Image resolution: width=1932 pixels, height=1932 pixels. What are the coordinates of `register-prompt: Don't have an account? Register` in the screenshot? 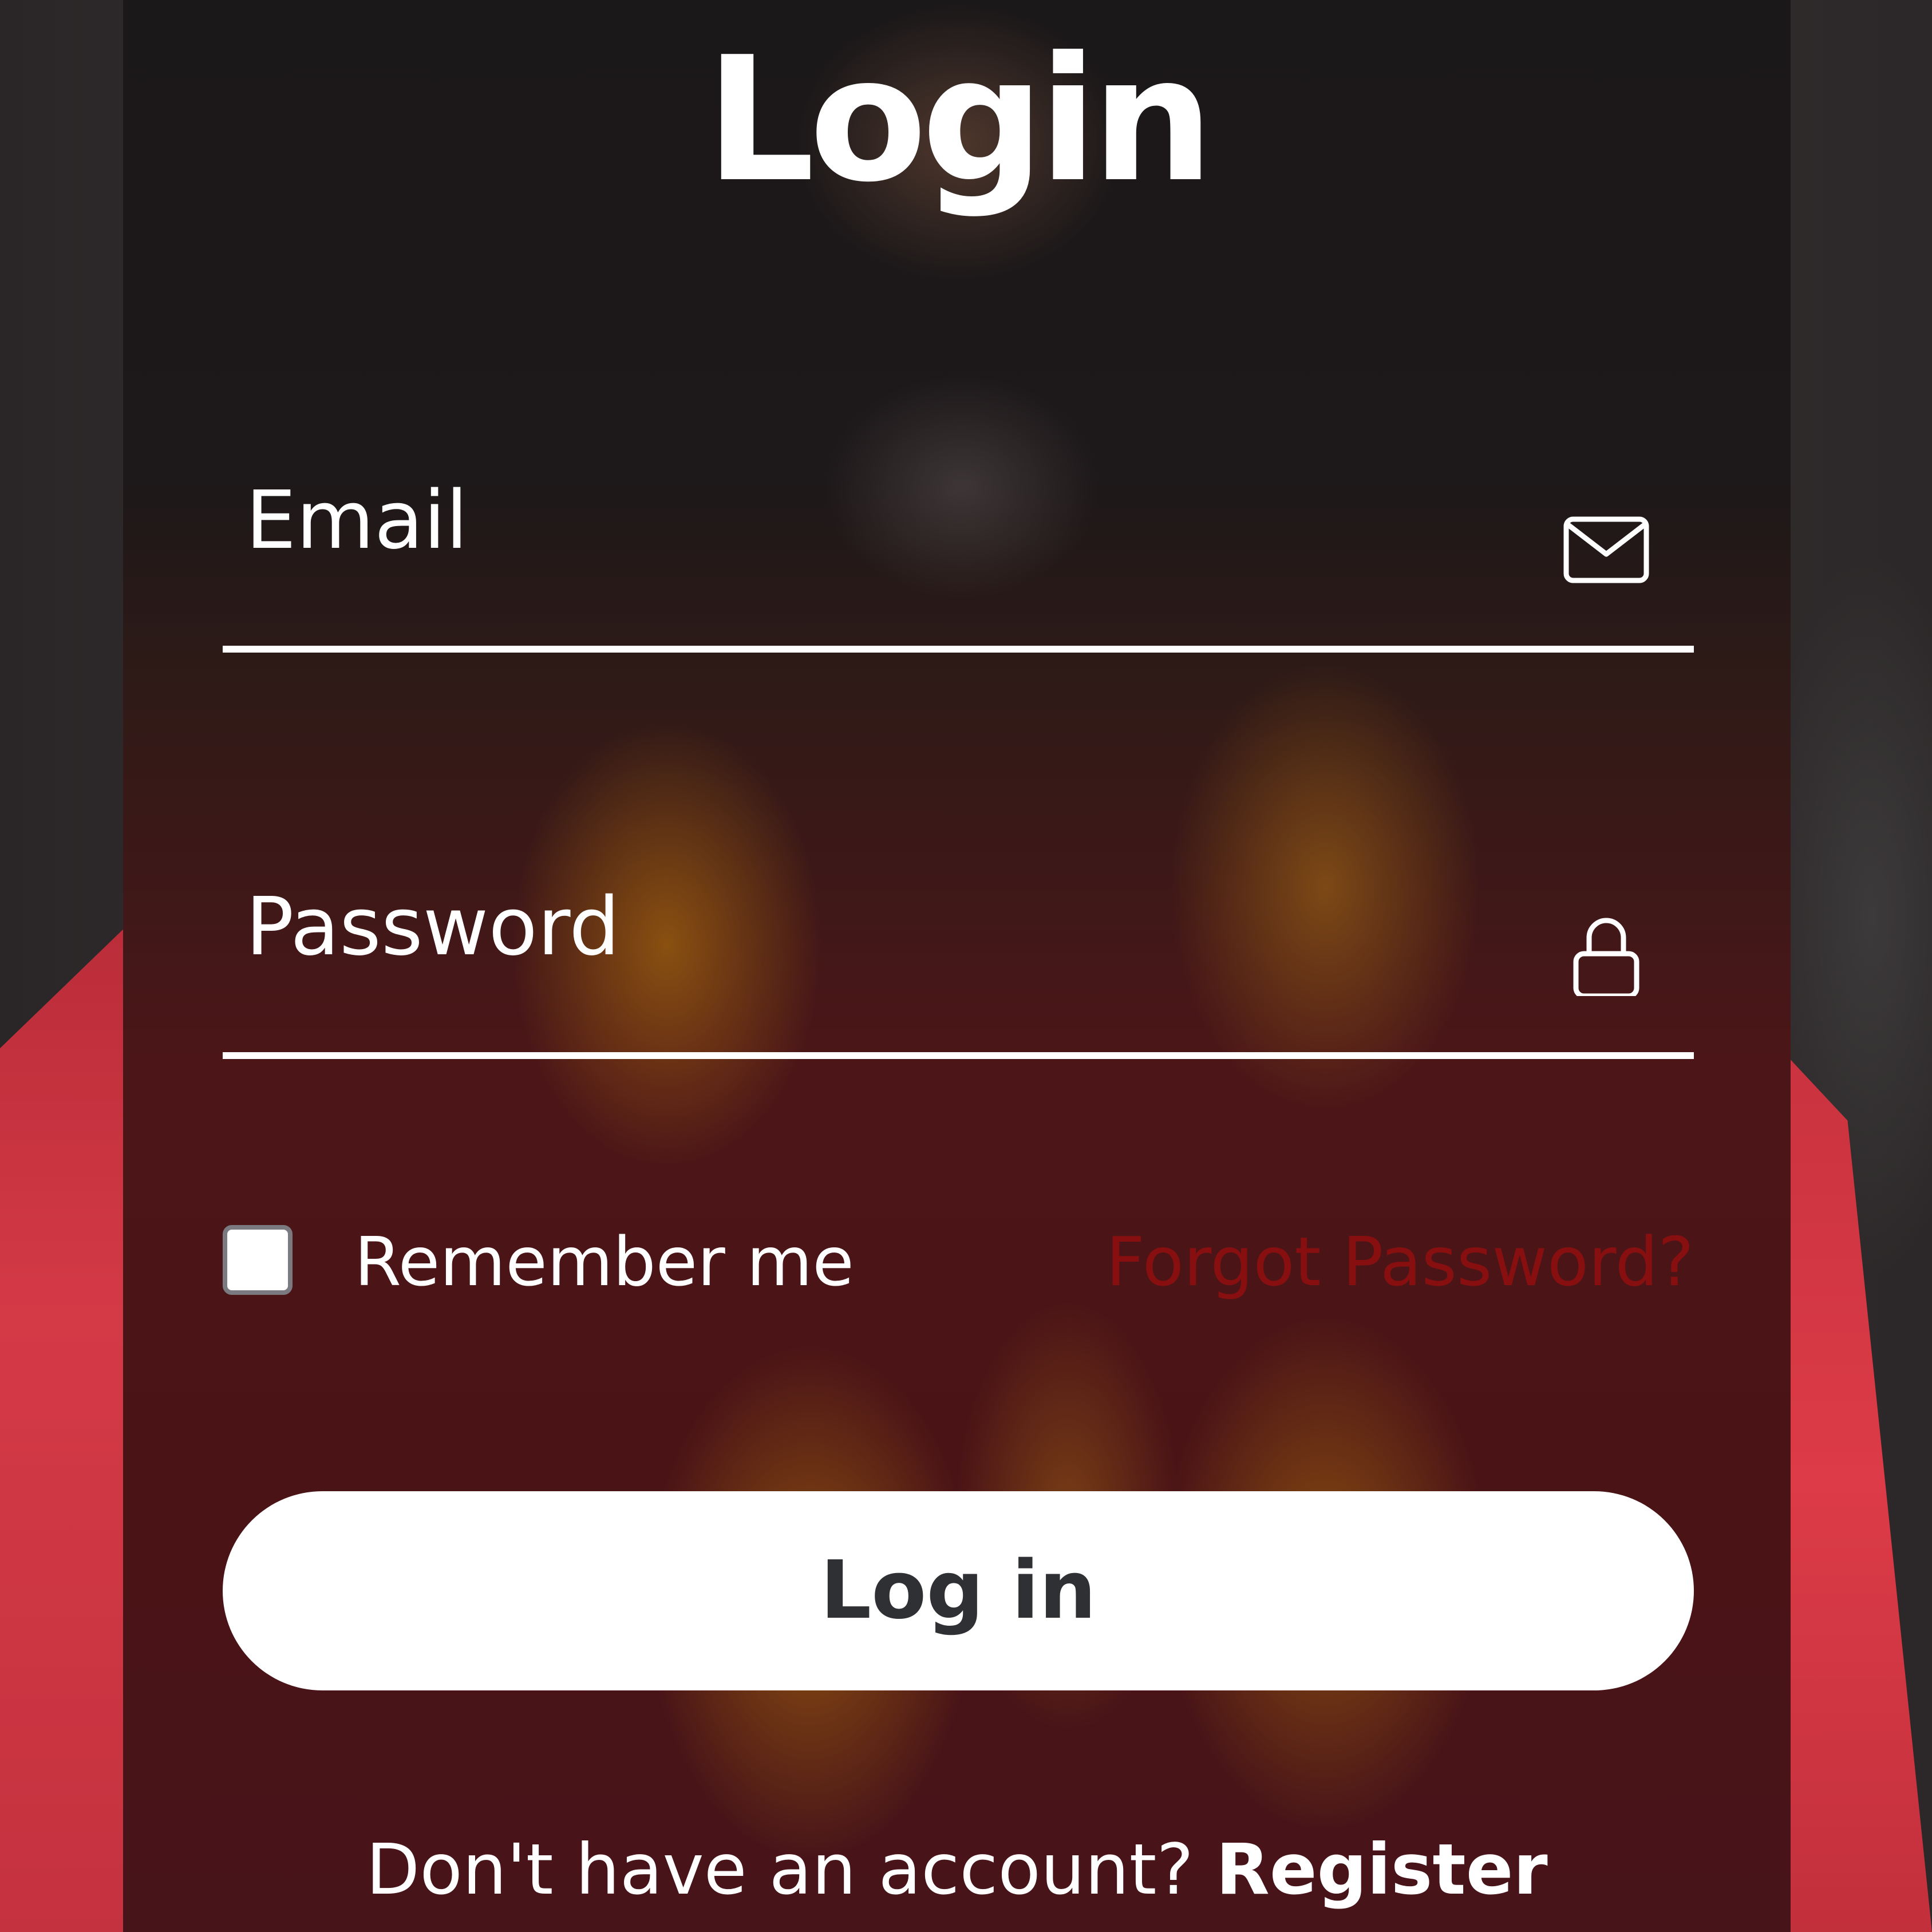 It's located at (957, 1870).